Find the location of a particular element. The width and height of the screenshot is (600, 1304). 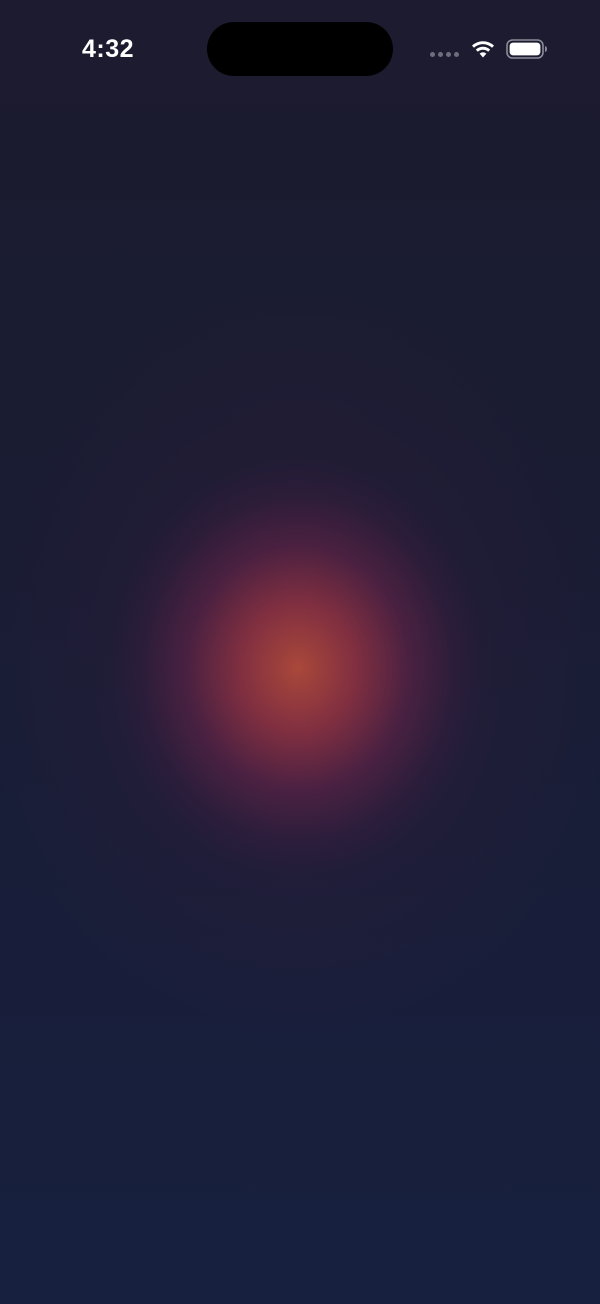

status-time: 4:32 is located at coordinates (108, 49).